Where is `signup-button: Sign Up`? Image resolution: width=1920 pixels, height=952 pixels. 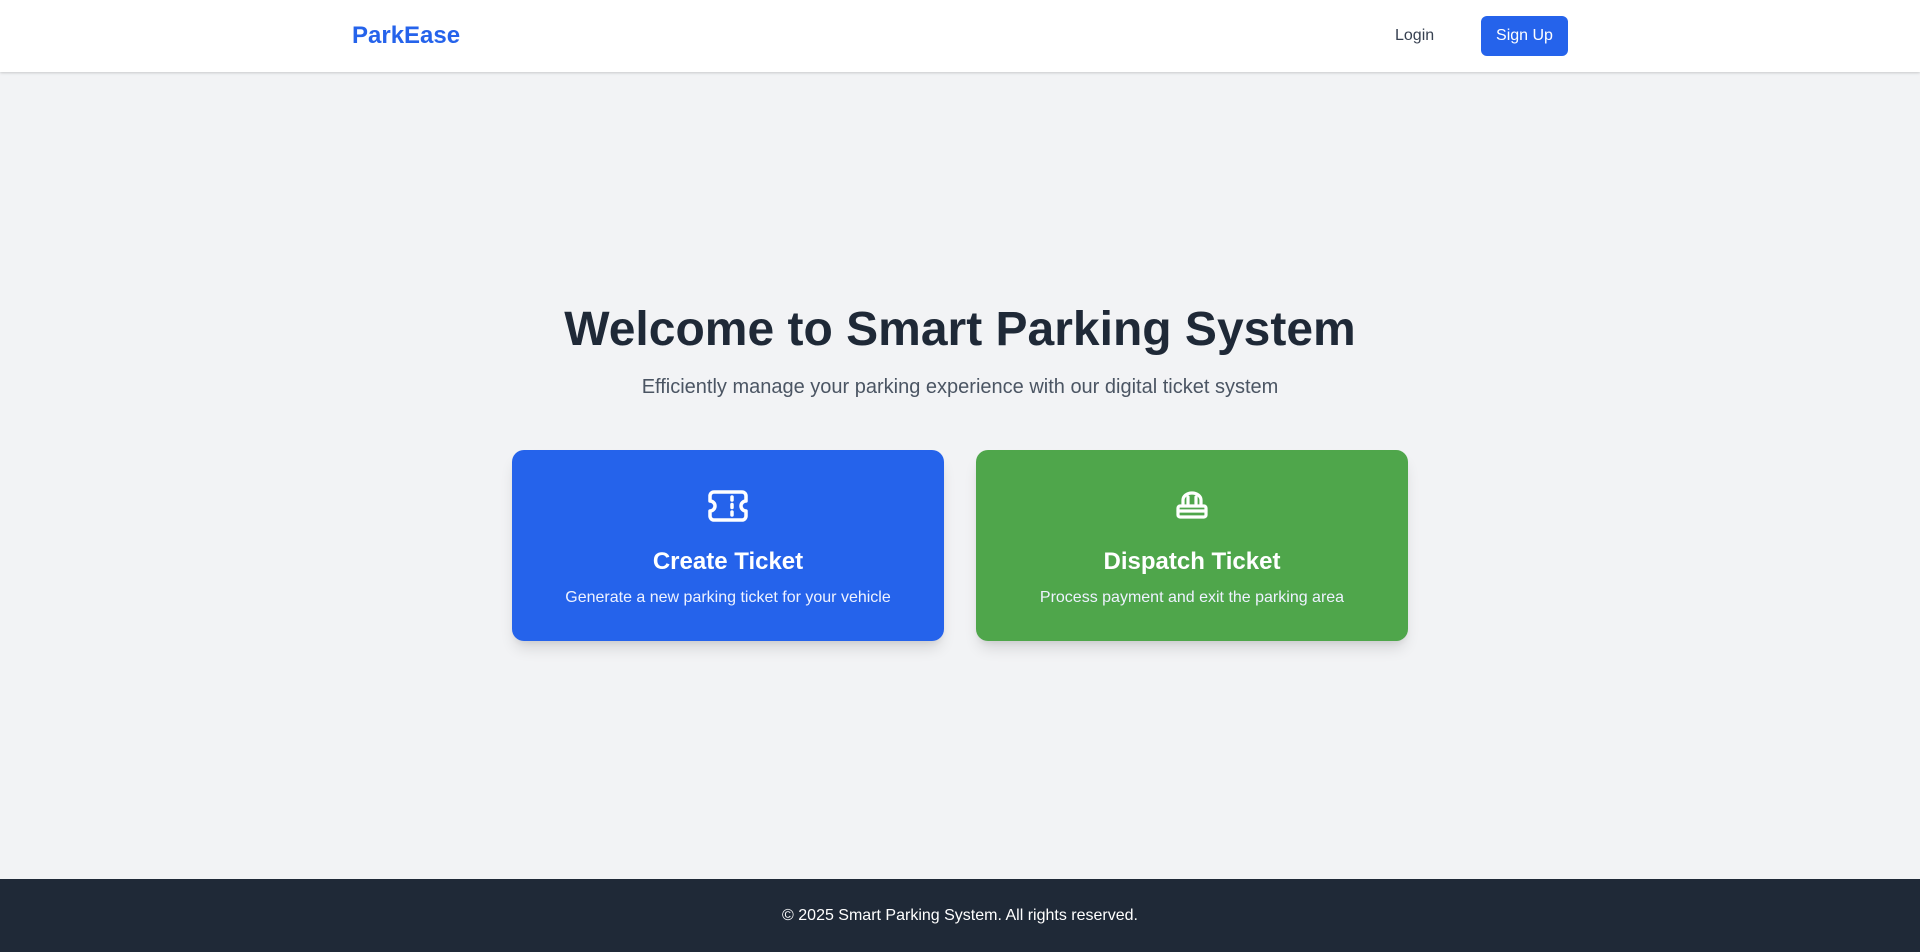 signup-button: Sign Up is located at coordinates (1524, 36).